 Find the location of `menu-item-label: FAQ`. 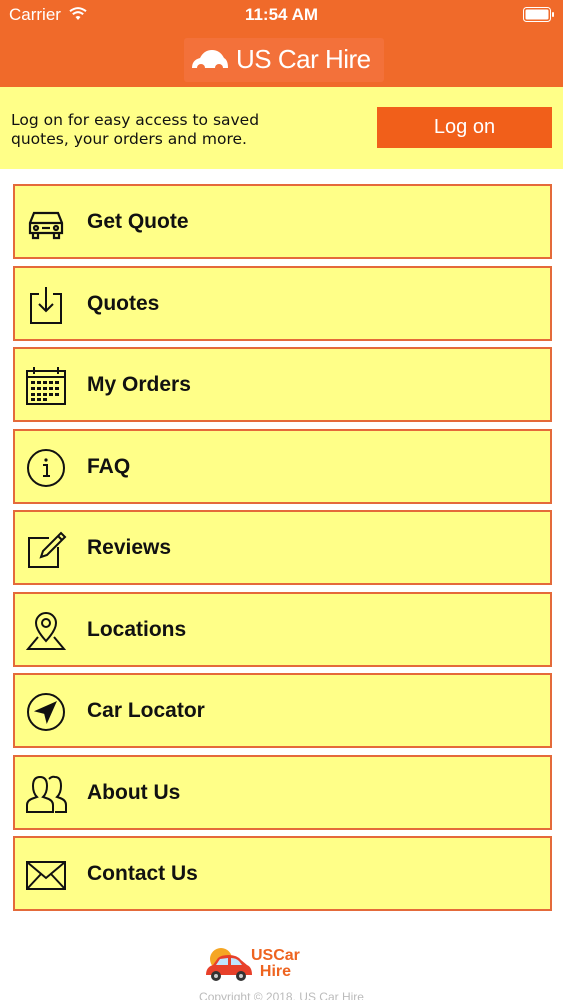

menu-item-label: FAQ is located at coordinates (109, 466).